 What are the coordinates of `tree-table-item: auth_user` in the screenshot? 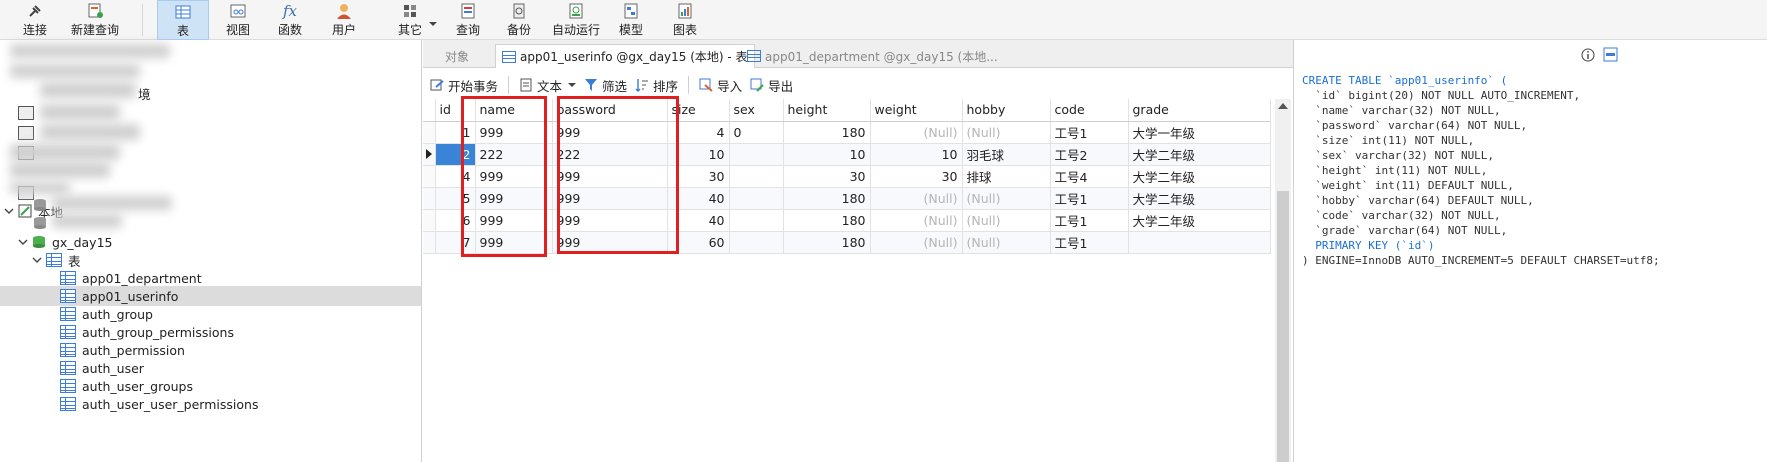 It's located at (210, 368).